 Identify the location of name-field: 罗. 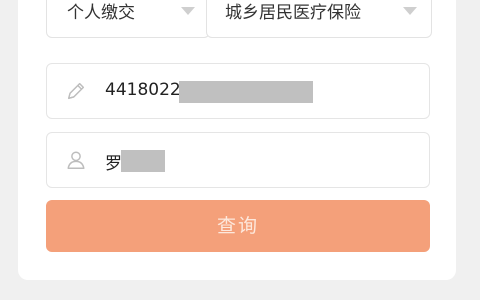
(238, 160).